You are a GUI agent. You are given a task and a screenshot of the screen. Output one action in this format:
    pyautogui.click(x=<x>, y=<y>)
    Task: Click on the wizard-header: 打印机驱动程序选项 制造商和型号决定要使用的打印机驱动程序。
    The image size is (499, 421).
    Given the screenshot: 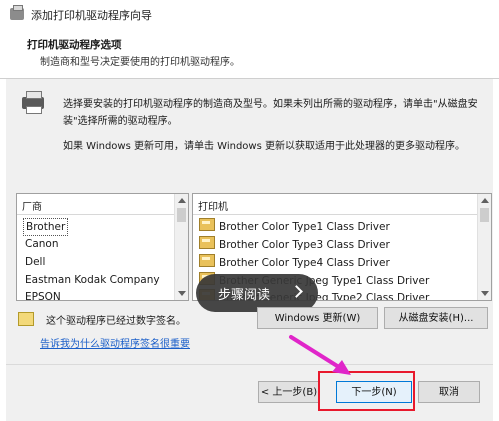 What is the action you would take?
    pyautogui.click(x=249, y=51)
    